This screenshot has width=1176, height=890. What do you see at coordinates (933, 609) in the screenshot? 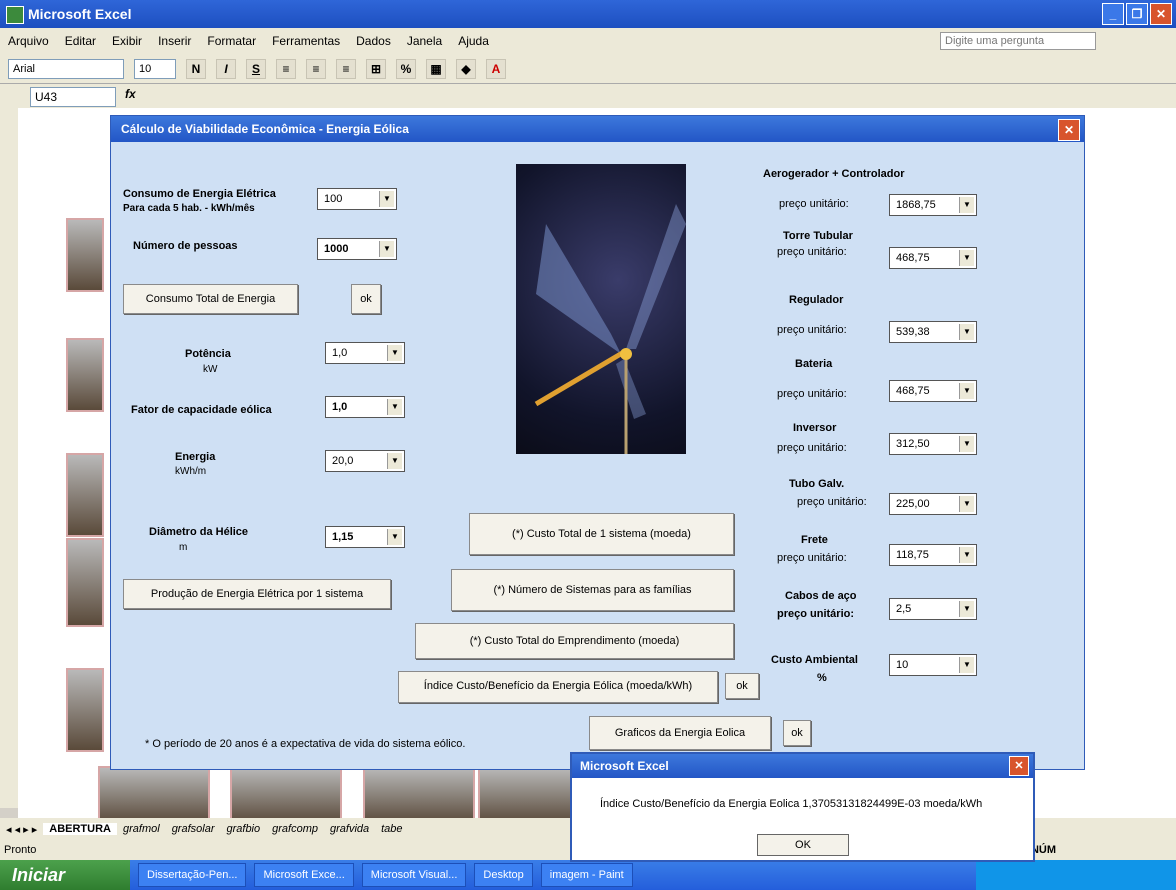
I see `cabos-select: 2,5 ▼` at bounding box center [933, 609].